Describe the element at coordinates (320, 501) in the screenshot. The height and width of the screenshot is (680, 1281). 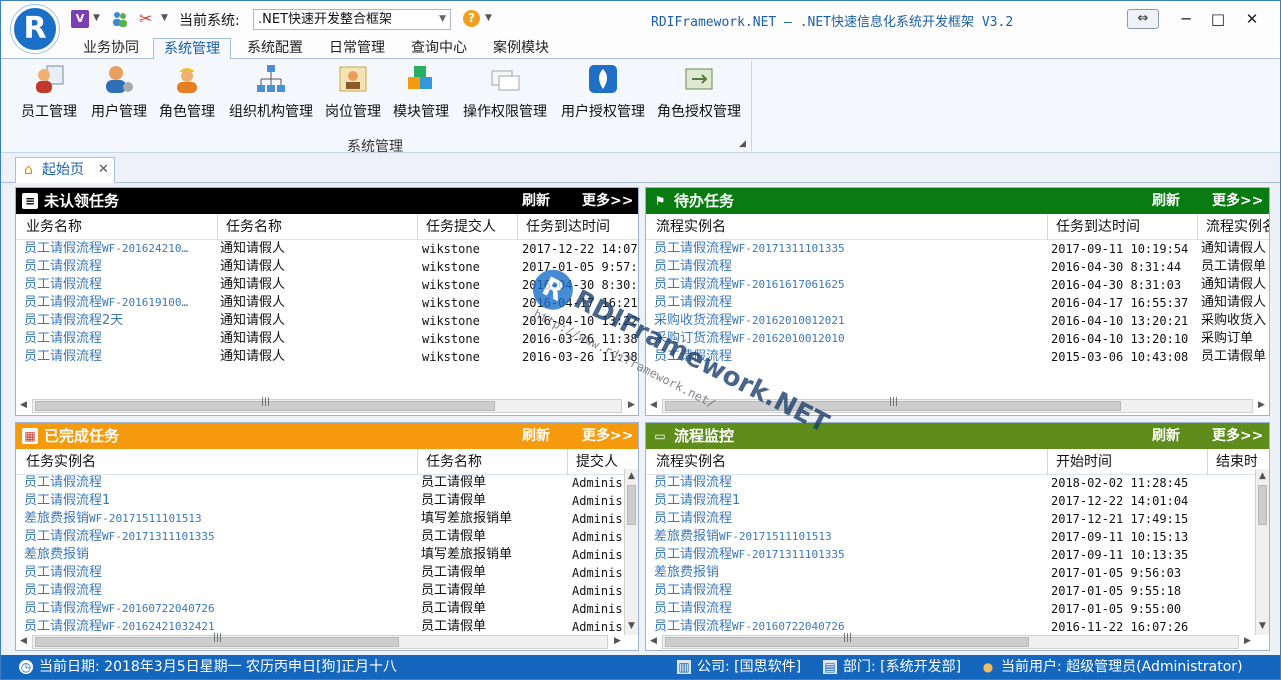
I see `table-row: 员工请假流程1 员工请假单 Adminis` at that location.